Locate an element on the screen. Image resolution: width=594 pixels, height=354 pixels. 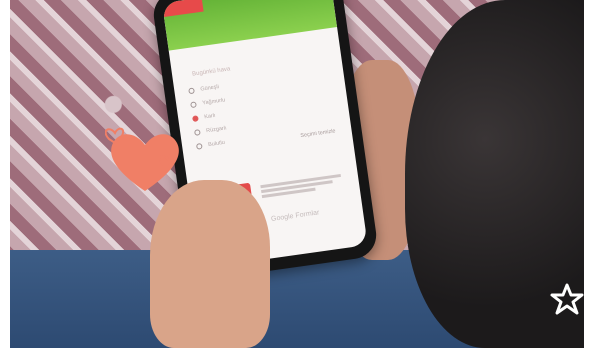
option-label: Rüzgarlı is located at coordinates (216, 130).